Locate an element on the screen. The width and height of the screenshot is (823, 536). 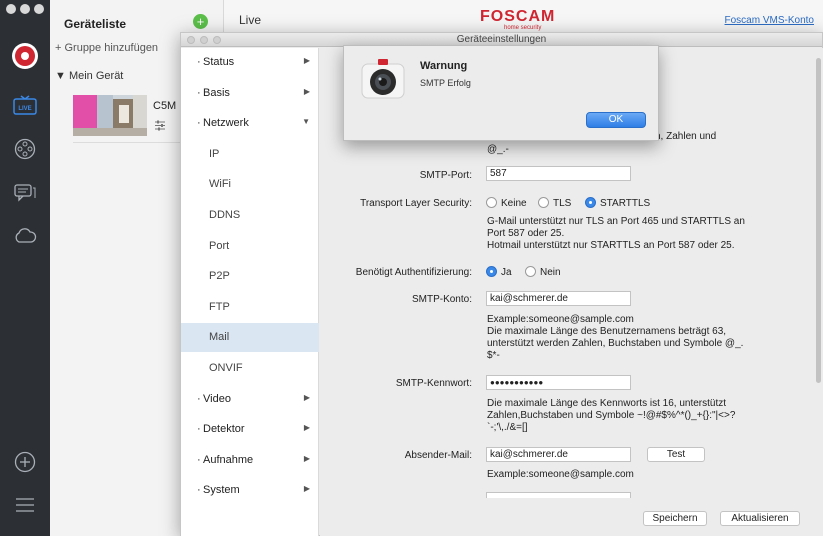
account-note-4: $*- is located at coordinates (493, 355).